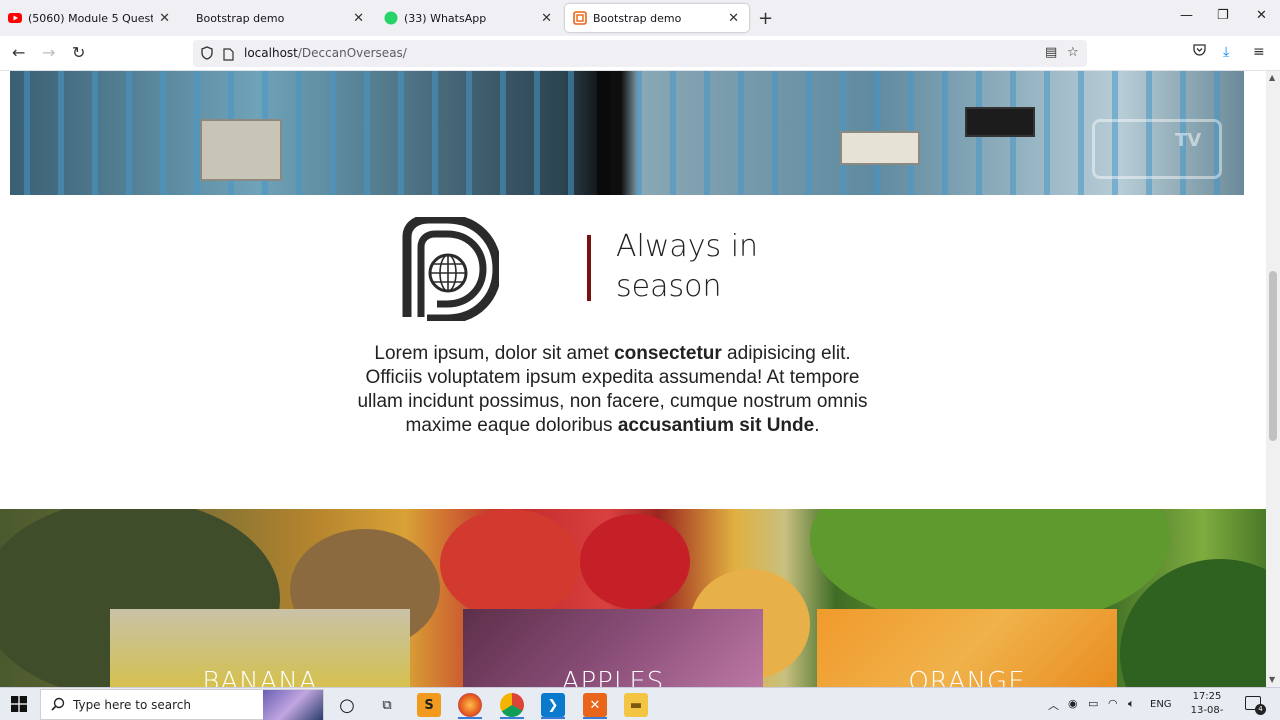 The height and width of the screenshot is (720, 1280). I want to click on url-path: /DeccanOverseas/, so click(352, 53).